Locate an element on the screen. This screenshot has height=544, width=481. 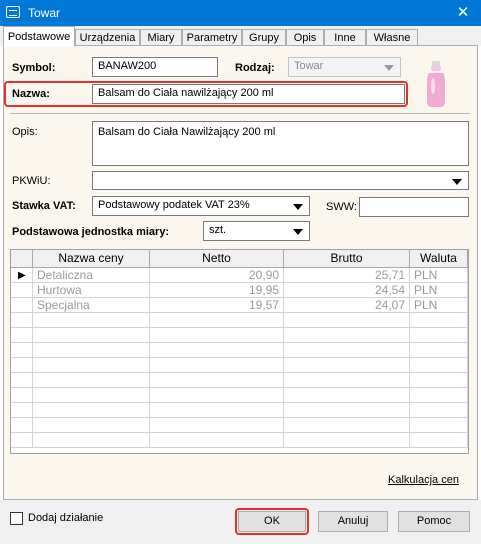
bottom-bar: Dodaj działanie OK Anuluj Pomoc is located at coordinates (240, 522).